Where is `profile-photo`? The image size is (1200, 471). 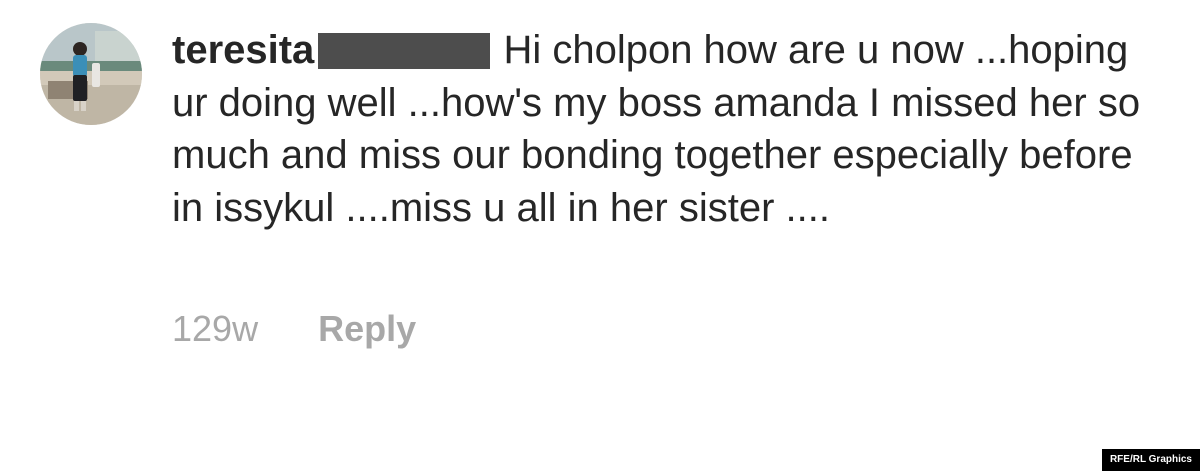 profile-photo is located at coordinates (91, 74).